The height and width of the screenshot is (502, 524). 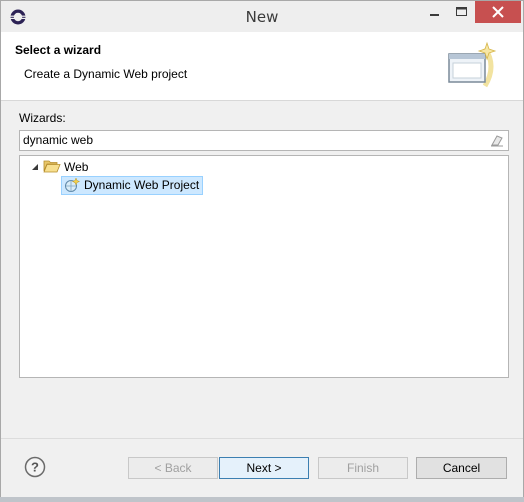 What do you see at coordinates (434, 15) in the screenshot?
I see `minimize-icon` at bounding box center [434, 15].